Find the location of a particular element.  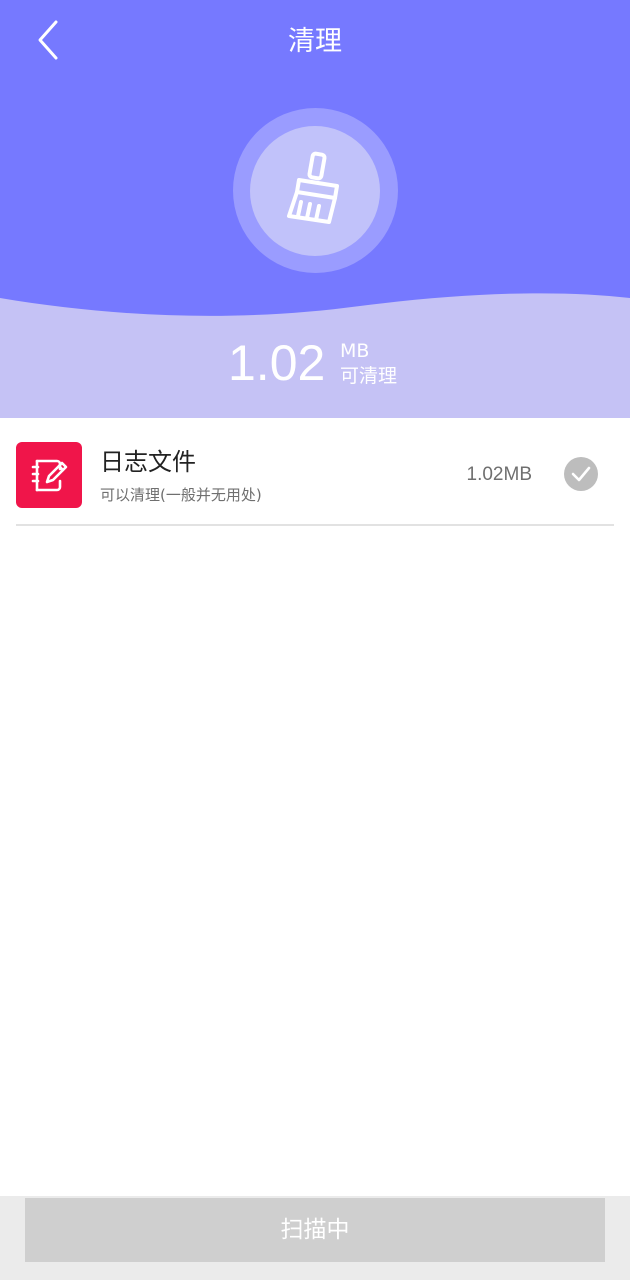

footer: 扫描中 is located at coordinates (315, 1238).